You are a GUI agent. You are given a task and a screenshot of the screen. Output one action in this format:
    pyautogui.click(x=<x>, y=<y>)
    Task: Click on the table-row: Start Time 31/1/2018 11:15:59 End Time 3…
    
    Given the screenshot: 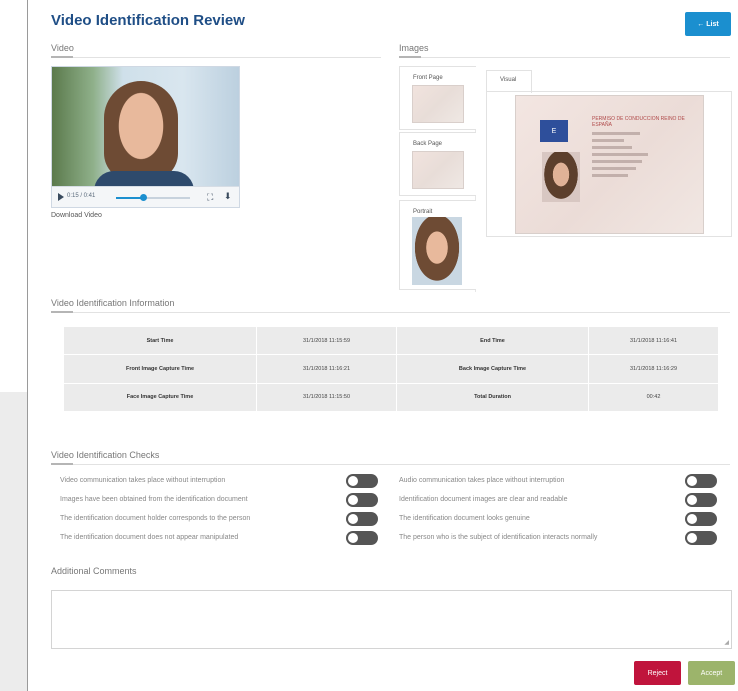 What is the action you would take?
    pyautogui.click(x=391, y=340)
    